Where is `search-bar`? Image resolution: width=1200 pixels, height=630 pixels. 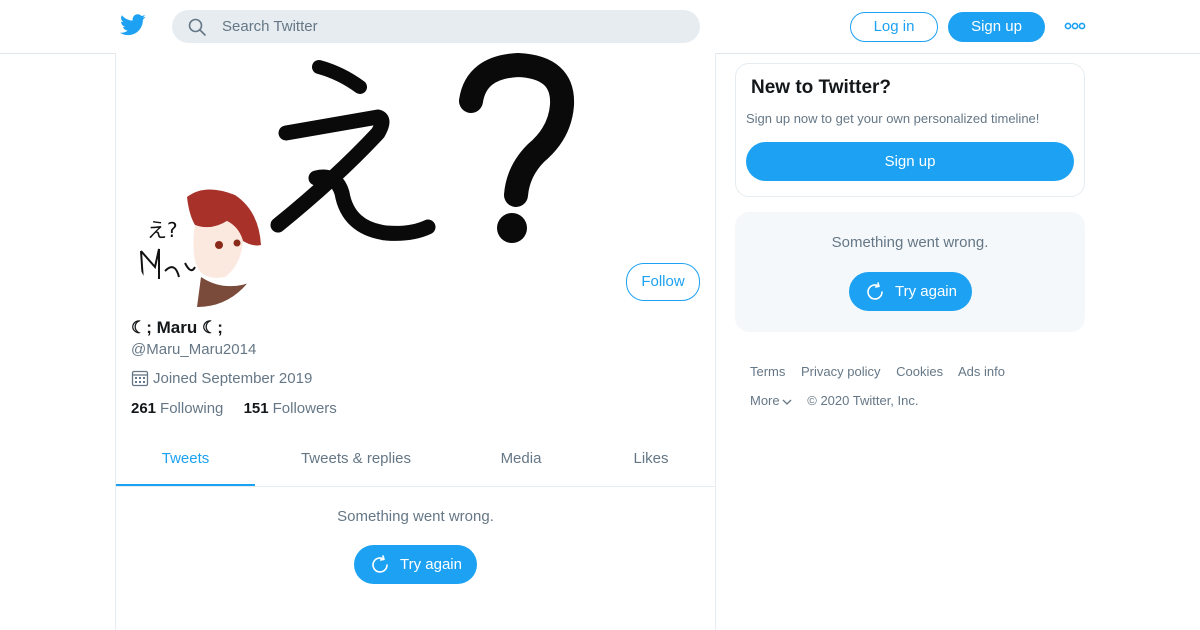
search-bar is located at coordinates (436, 26).